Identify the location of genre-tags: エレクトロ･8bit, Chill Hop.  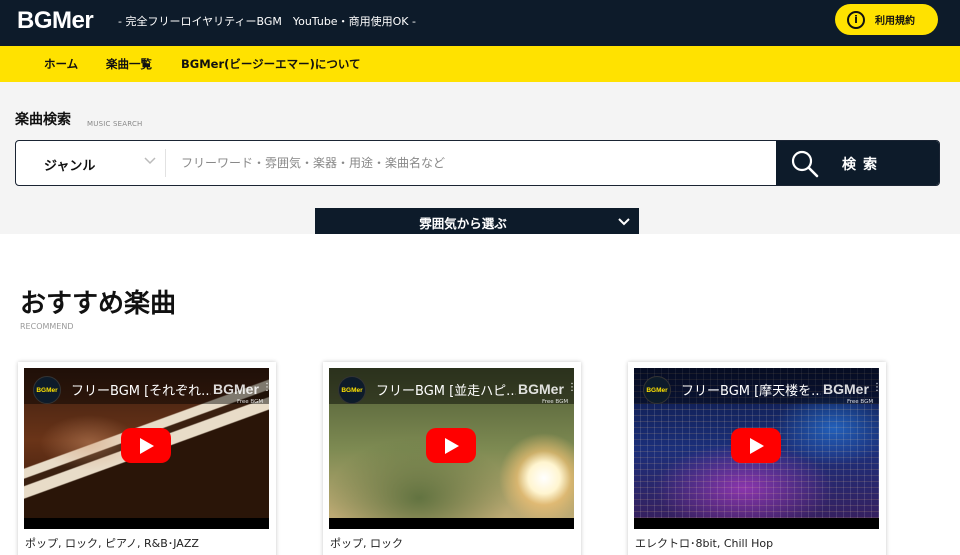
(704, 543).